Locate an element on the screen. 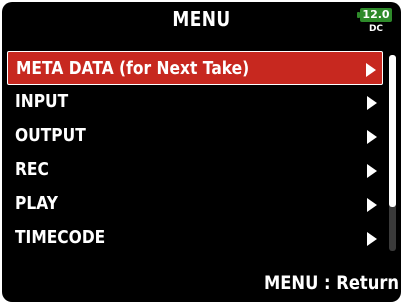  battery-icon: 12.0 DC is located at coordinates (376, 23).